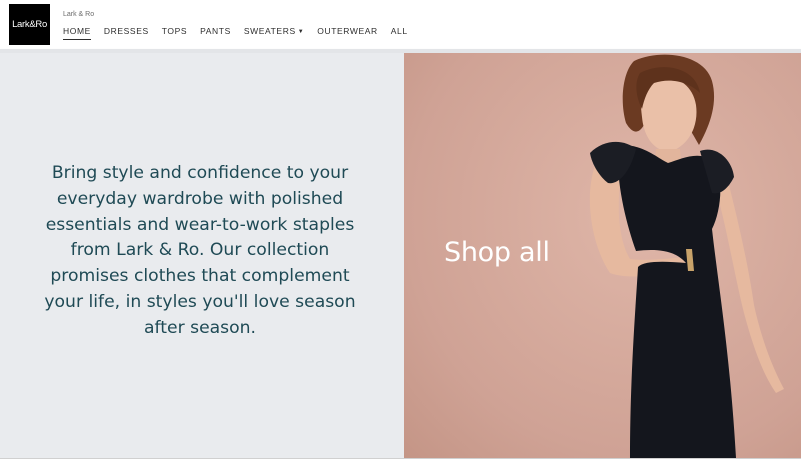 This screenshot has width=801, height=459. I want to click on nav-home: HOME, so click(77, 33).